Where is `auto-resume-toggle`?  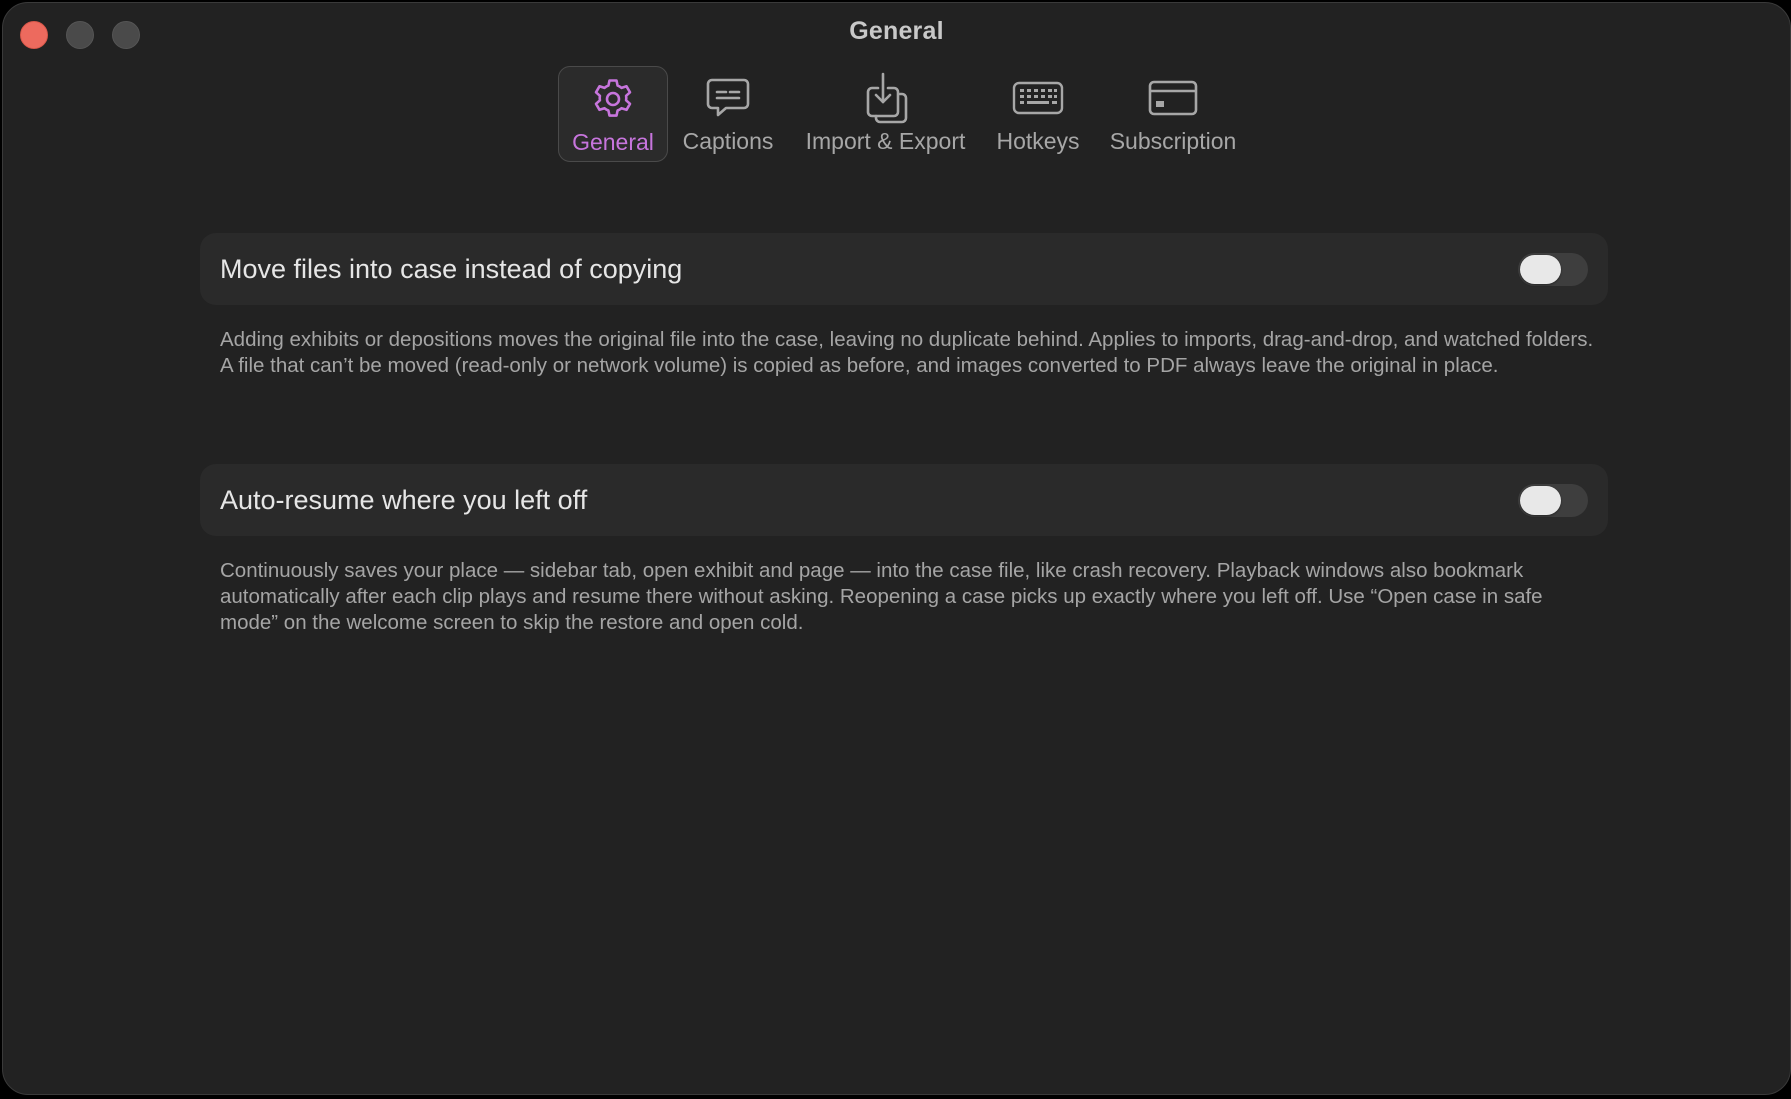 auto-resume-toggle is located at coordinates (1553, 500).